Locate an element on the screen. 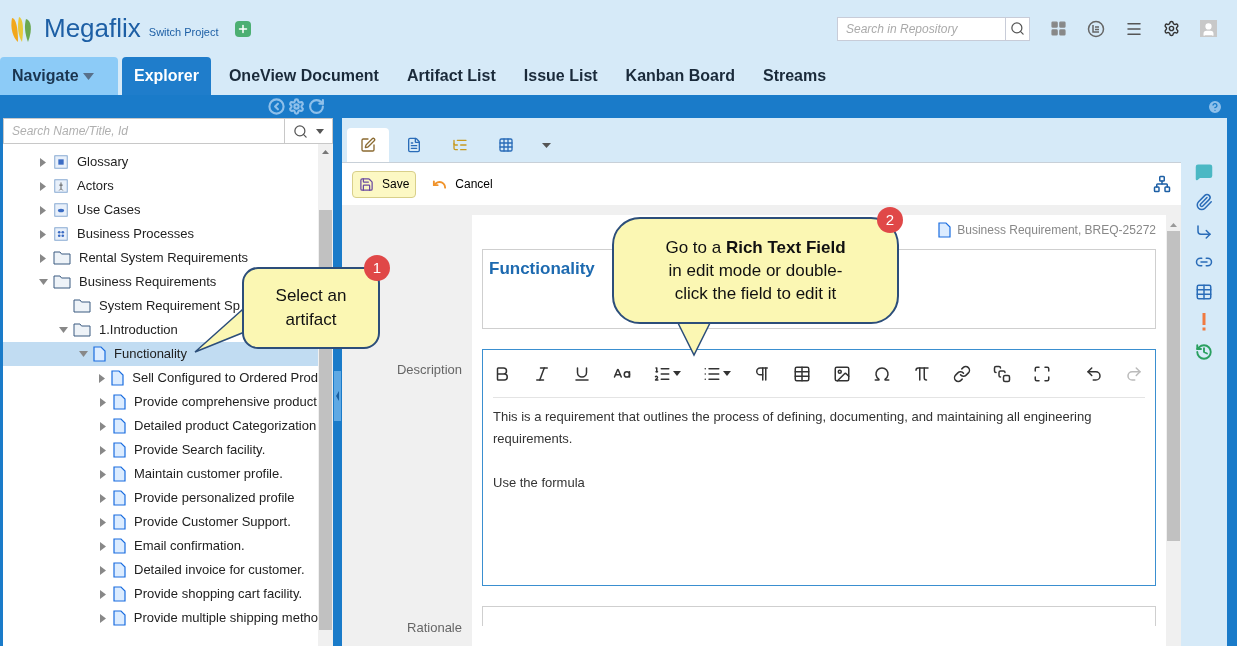  help-icon is located at coordinates (1215, 106).